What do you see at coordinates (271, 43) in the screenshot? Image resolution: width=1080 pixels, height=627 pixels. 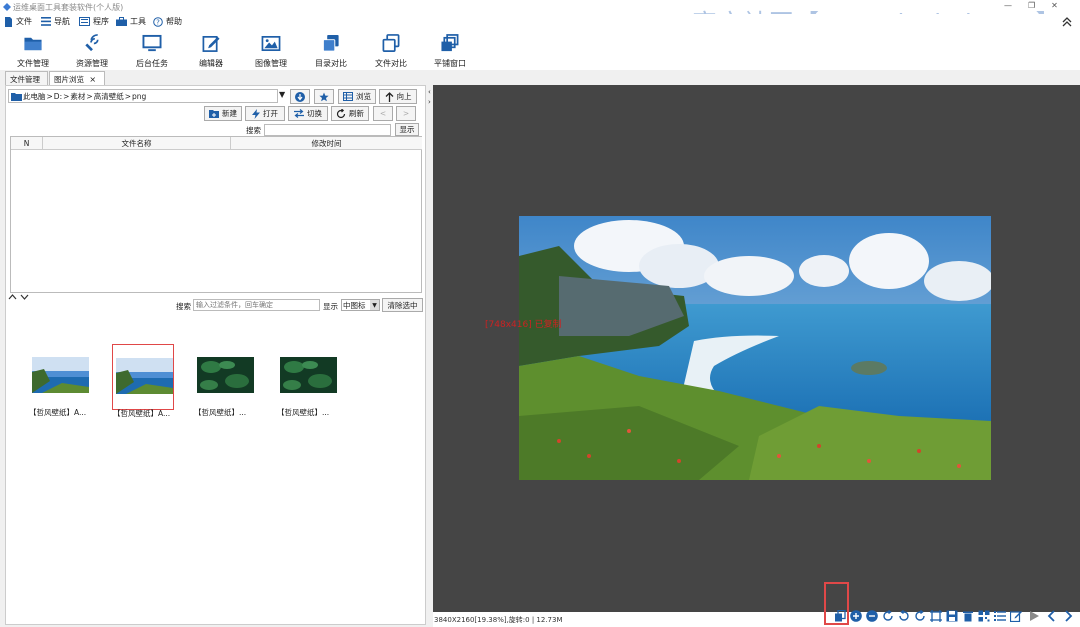 I see `image-icon` at bounding box center [271, 43].